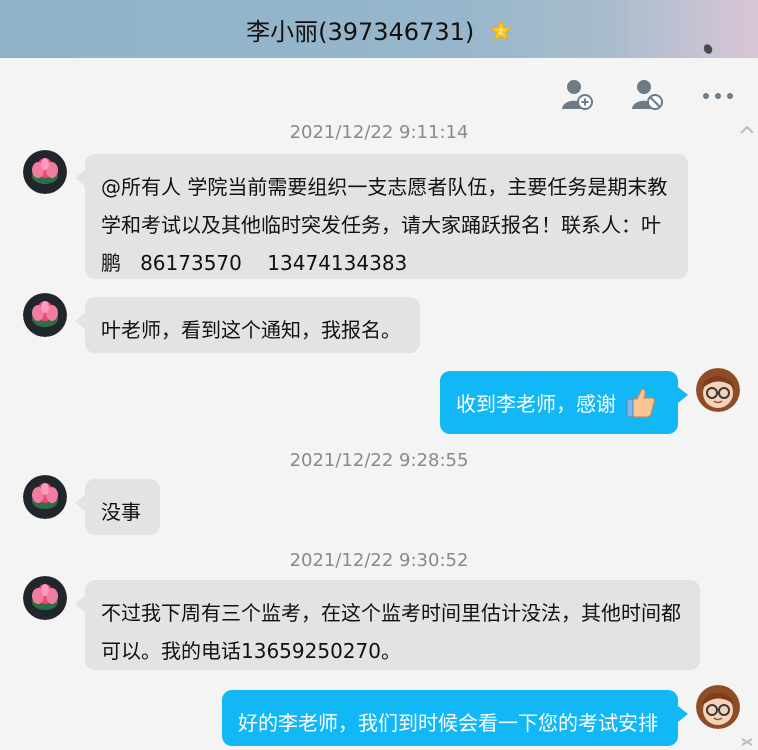 The width and height of the screenshot is (758, 750). I want to click on thumbs-up-icon, so click(641, 402).